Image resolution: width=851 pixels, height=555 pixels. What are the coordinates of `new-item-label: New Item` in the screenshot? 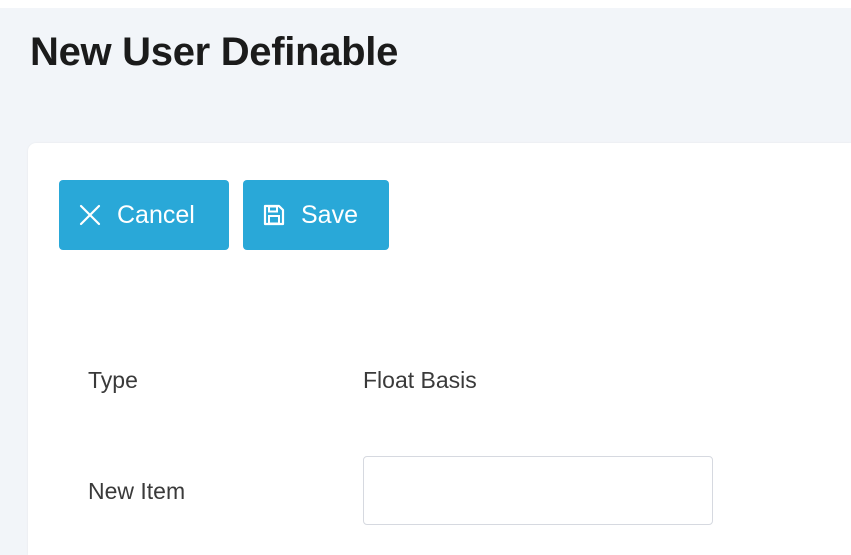 It's located at (137, 491).